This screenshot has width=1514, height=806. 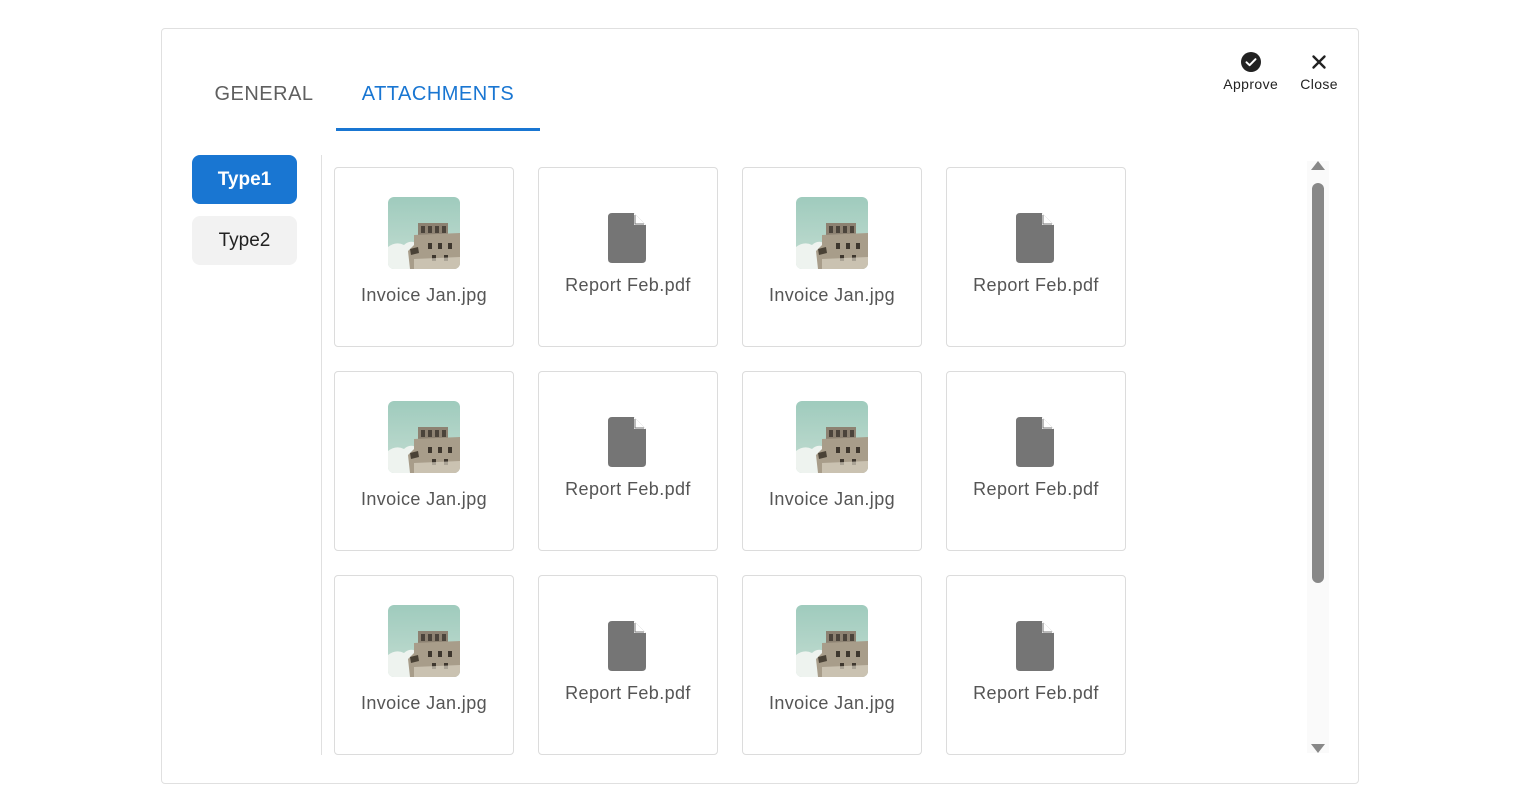 What do you see at coordinates (1318, 383) in the screenshot?
I see `scrollbar-thumb` at bounding box center [1318, 383].